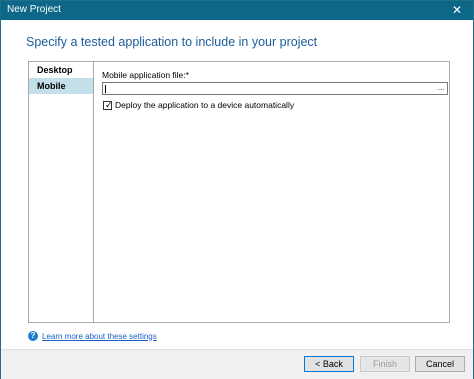 The height and width of the screenshot is (379, 474). I want to click on finish-button: Finish, so click(385, 364).